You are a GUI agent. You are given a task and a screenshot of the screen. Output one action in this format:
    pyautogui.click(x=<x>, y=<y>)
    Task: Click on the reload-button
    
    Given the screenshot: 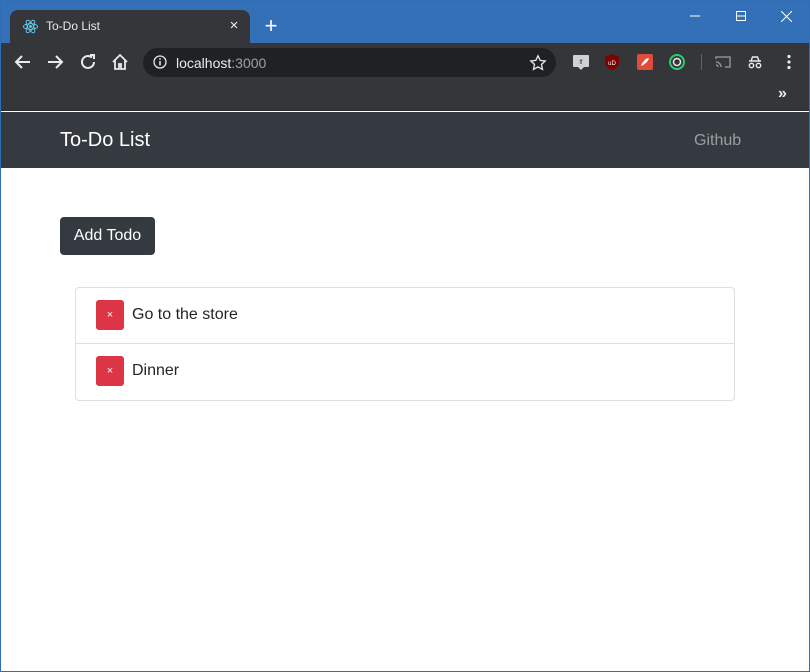 What is the action you would take?
    pyautogui.click(x=88, y=62)
    